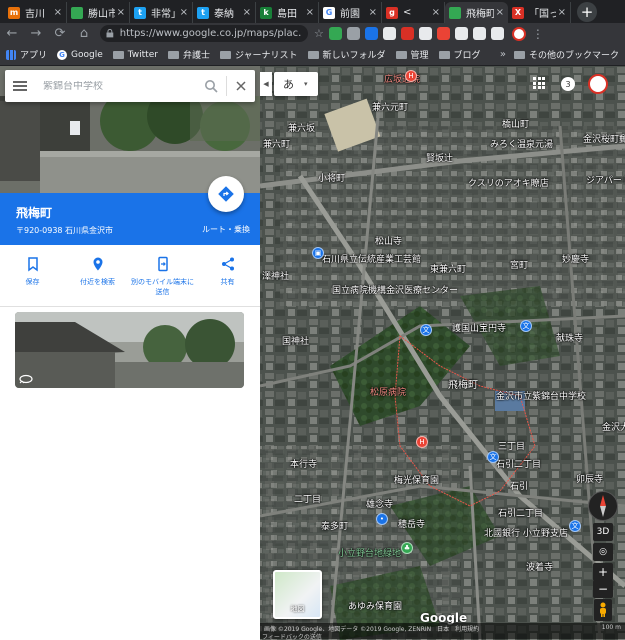 This screenshot has width=625, height=640. I want to click on map-place-label: ジアパート, so click(605, 179).